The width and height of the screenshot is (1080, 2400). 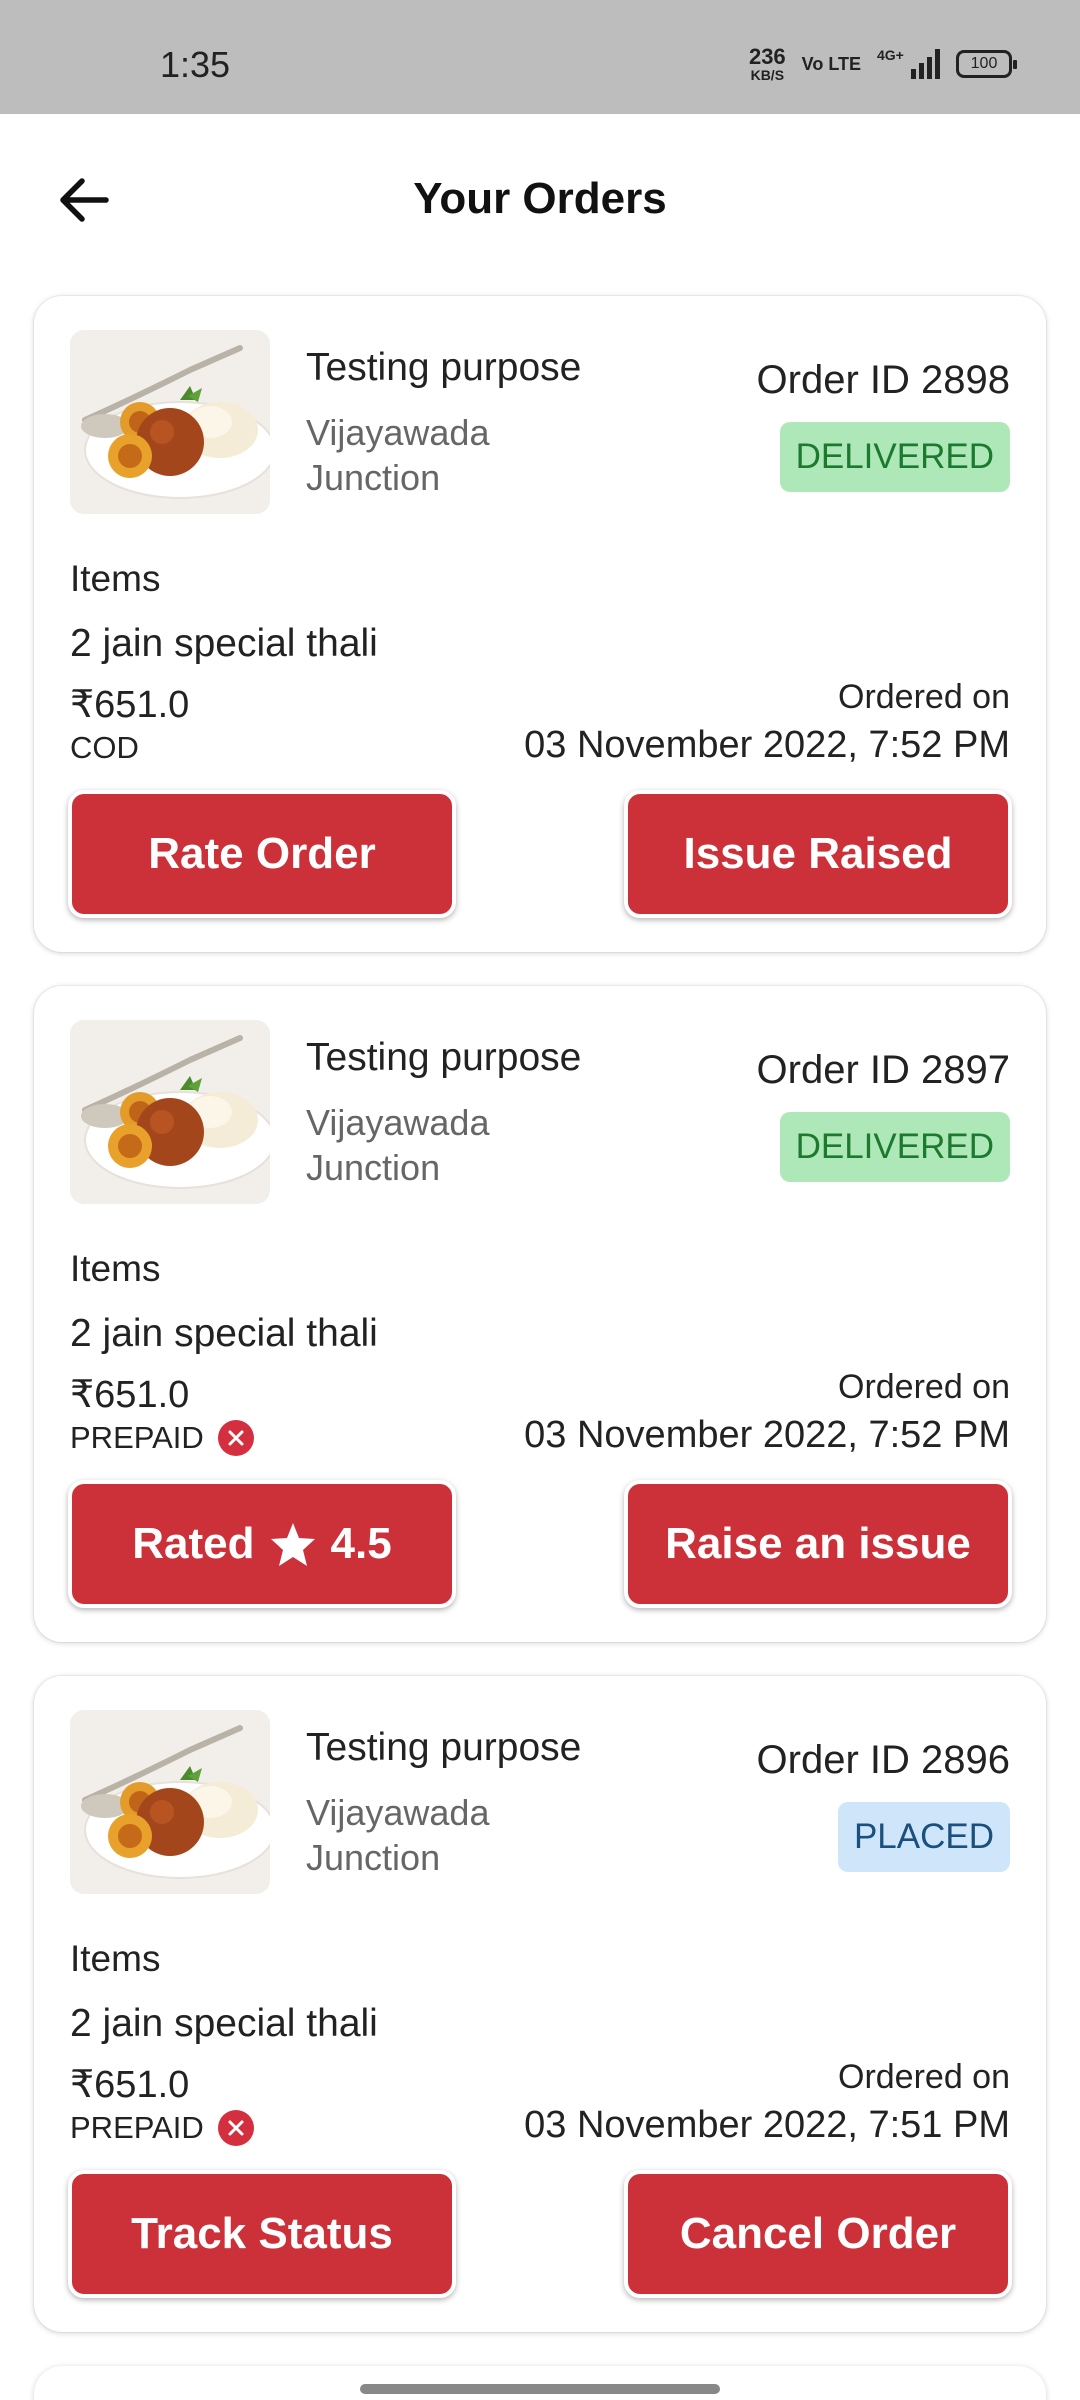 I want to click on app-bar: Your Orders, so click(x=540, y=200).